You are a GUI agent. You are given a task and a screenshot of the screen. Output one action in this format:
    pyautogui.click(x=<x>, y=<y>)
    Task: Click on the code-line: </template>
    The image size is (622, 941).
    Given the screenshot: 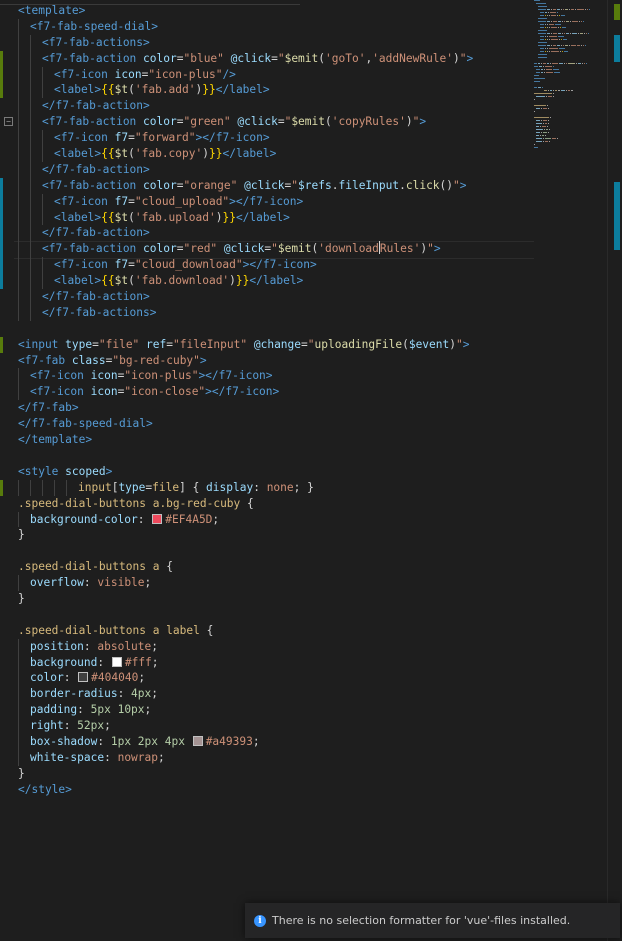 What is the action you would take?
    pyautogui.click(x=267, y=440)
    